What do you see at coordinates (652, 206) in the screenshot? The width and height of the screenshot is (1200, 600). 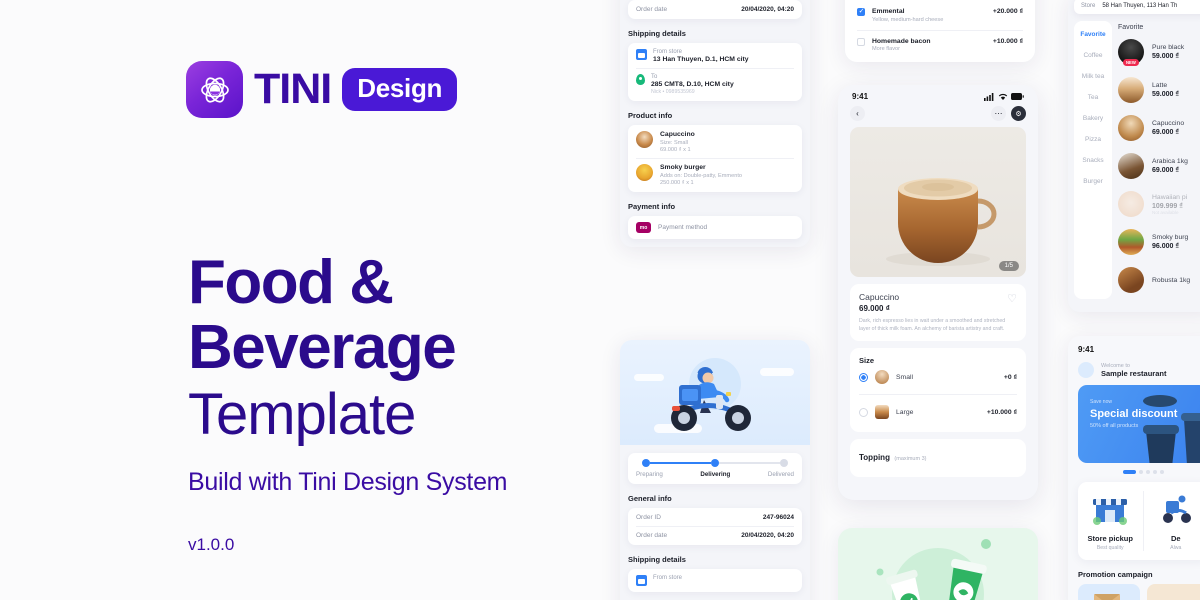 I see `payment-info-title: Payment info` at bounding box center [652, 206].